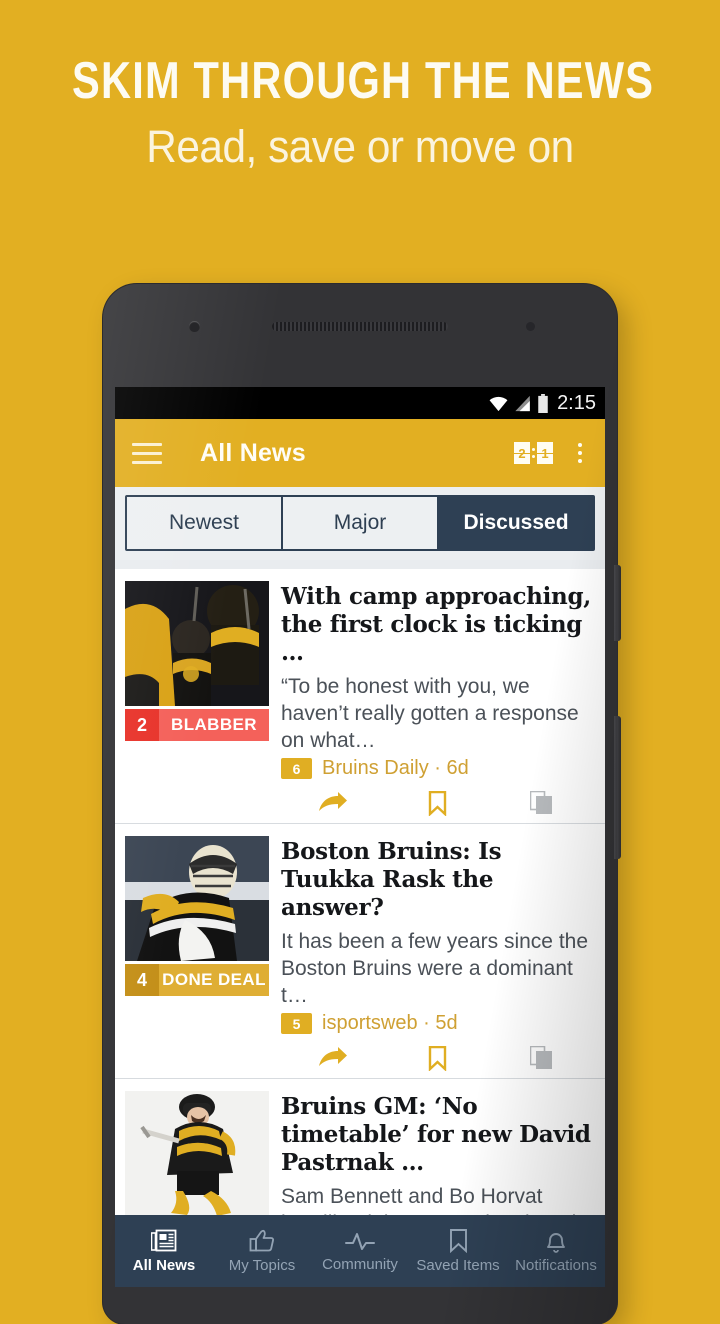  I want to click on scoreboard-right-digit: 1, so click(545, 453).